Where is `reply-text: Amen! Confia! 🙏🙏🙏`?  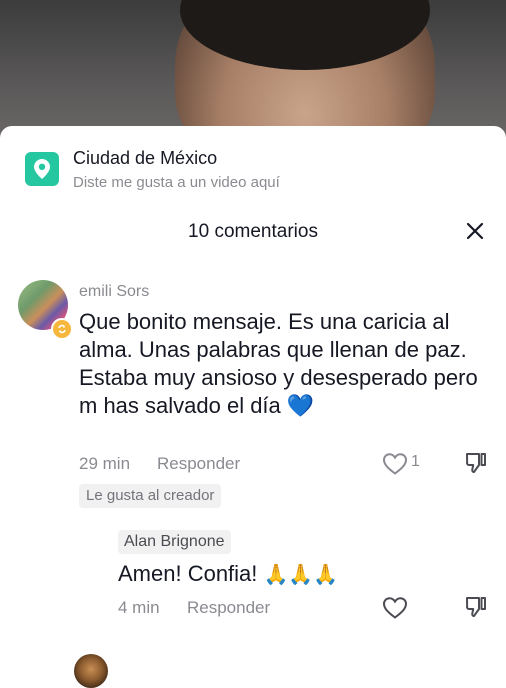 reply-text: Amen! Confia! 🙏🙏🙏 is located at coordinates (228, 574).